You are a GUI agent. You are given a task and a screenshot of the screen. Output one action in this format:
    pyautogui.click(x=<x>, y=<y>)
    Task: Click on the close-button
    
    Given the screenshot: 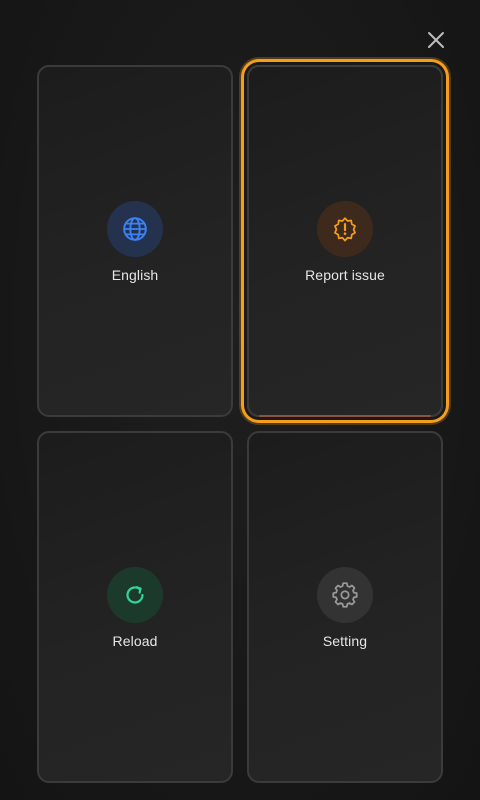 What is the action you would take?
    pyautogui.click(x=436, y=40)
    